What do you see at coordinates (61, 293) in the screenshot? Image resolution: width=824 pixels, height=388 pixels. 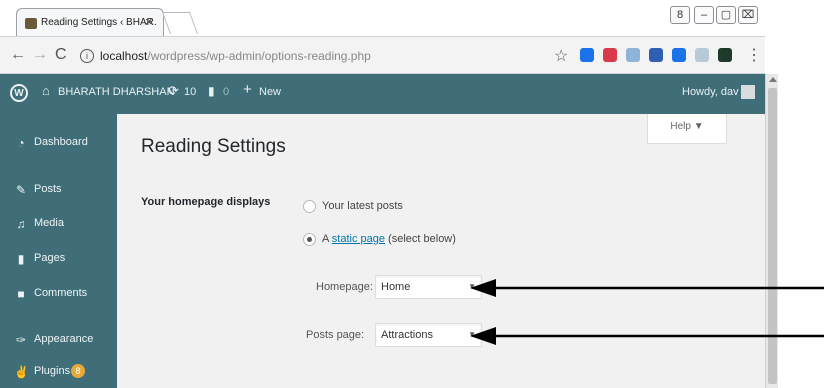 I see `sidebar-item-label: Comments` at bounding box center [61, 293].